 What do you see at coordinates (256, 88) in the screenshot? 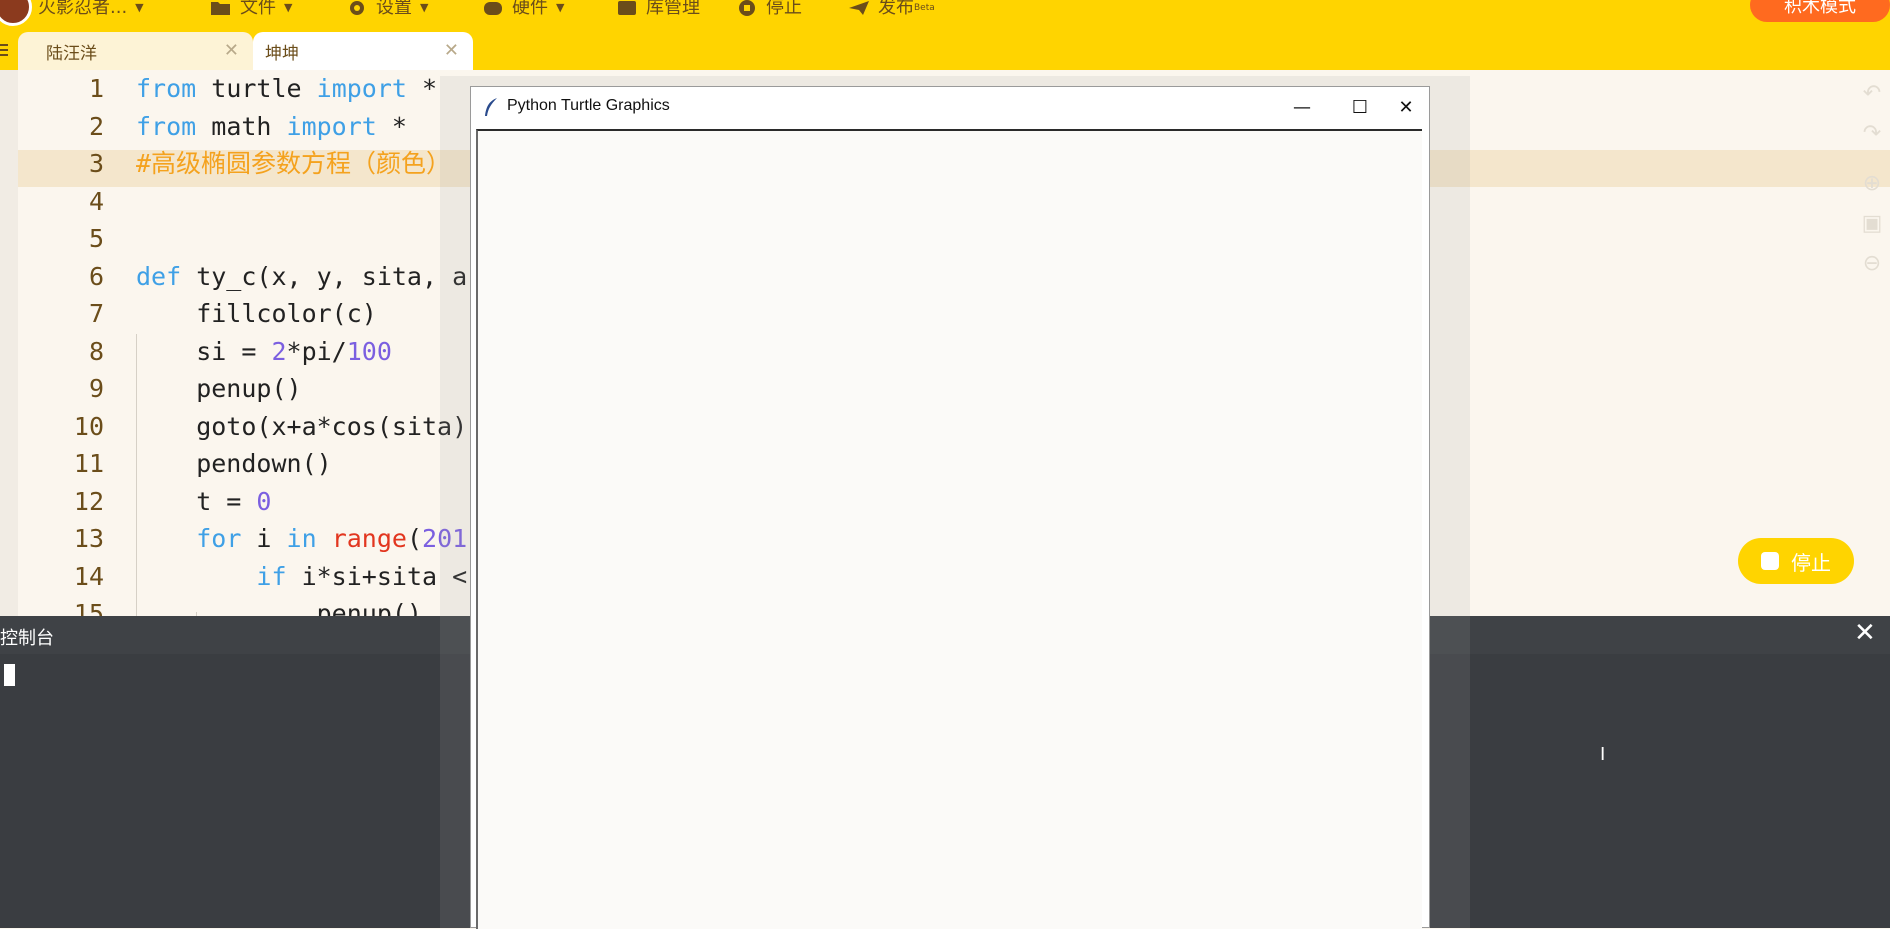
I see `code-token: turtle` at bounding box center [256, 88].